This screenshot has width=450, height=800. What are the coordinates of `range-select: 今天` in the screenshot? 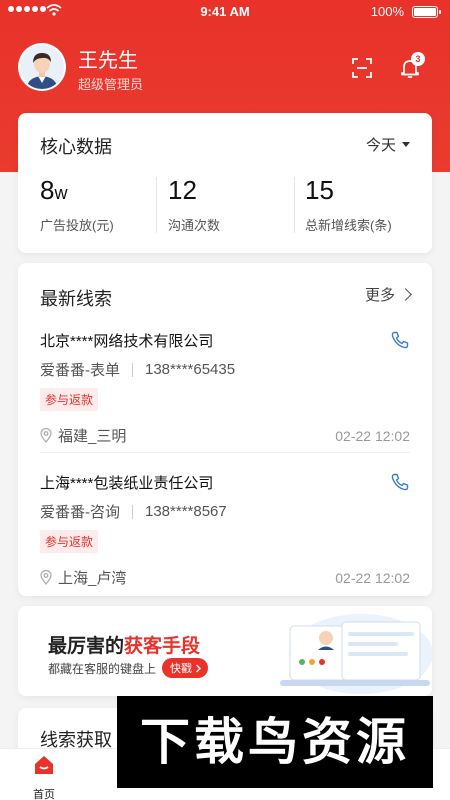 It's located at (388, 144).